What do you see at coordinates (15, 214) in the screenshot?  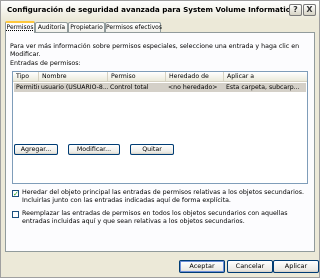 I see `replace-checkbox` at bounding box center [15, 214].